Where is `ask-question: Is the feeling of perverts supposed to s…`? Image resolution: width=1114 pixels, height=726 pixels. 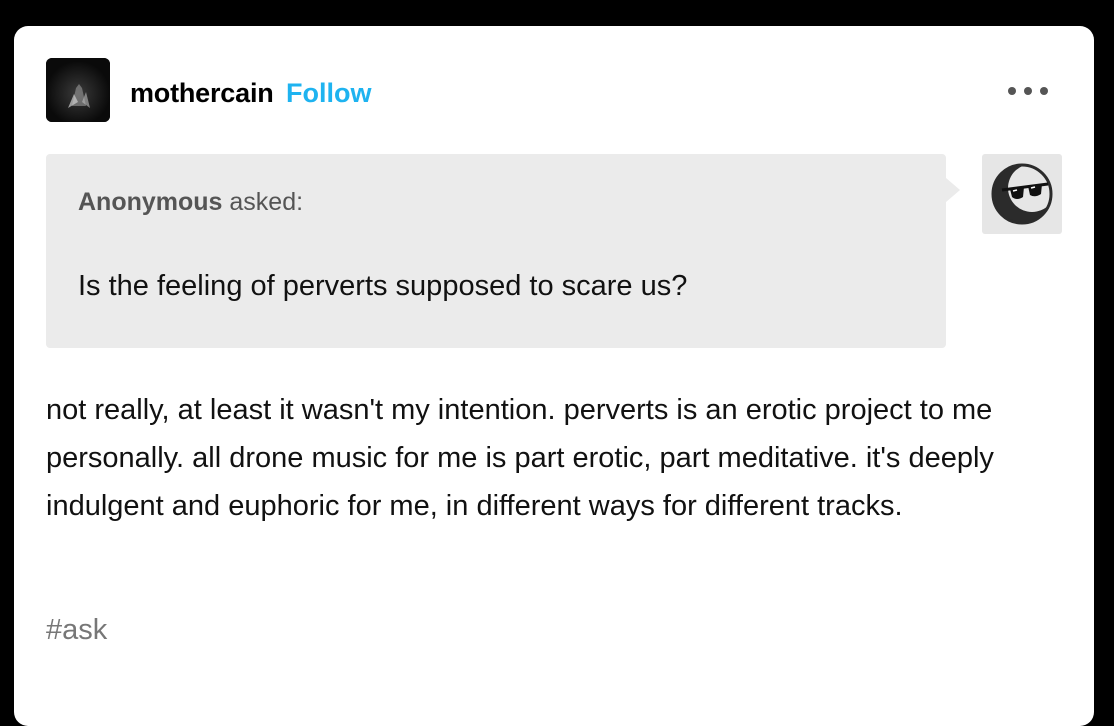 ask-question: Is the feeling of perverts supposed to s… is located at coordinates (383, 286).